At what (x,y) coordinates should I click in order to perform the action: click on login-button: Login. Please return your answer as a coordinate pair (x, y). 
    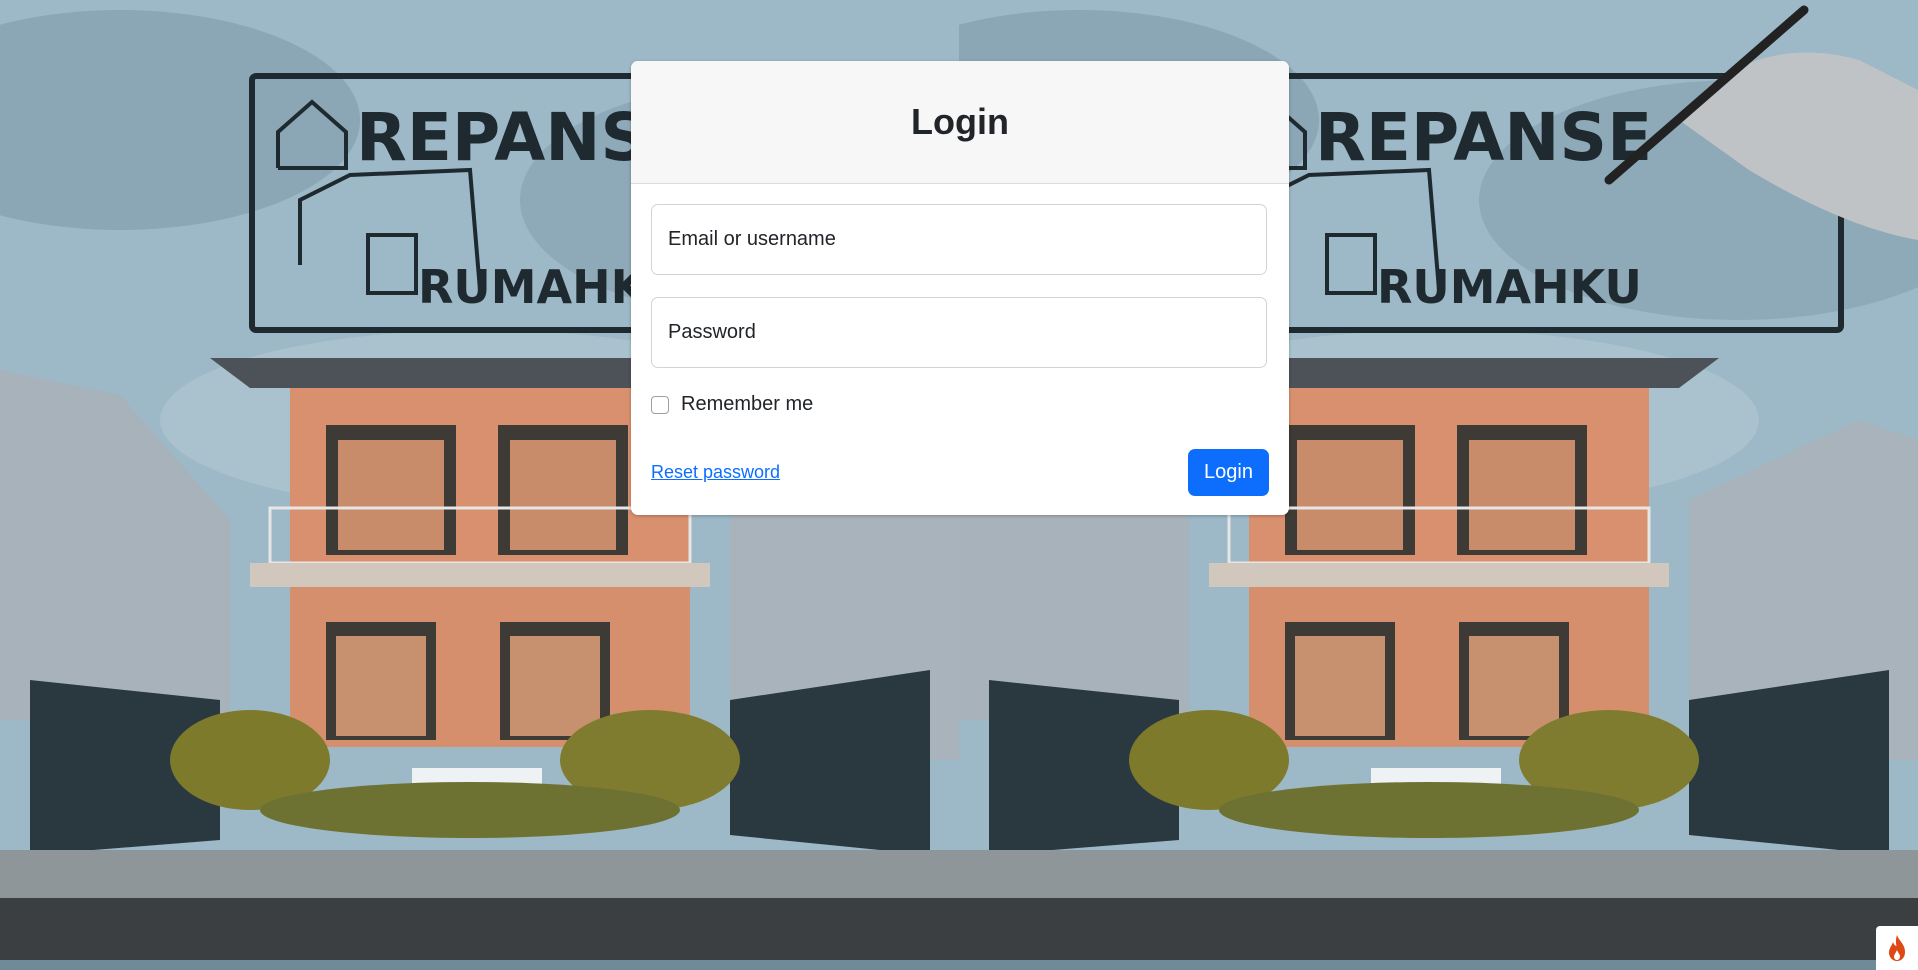
    Looking at the image, I should click on (1228, 472).